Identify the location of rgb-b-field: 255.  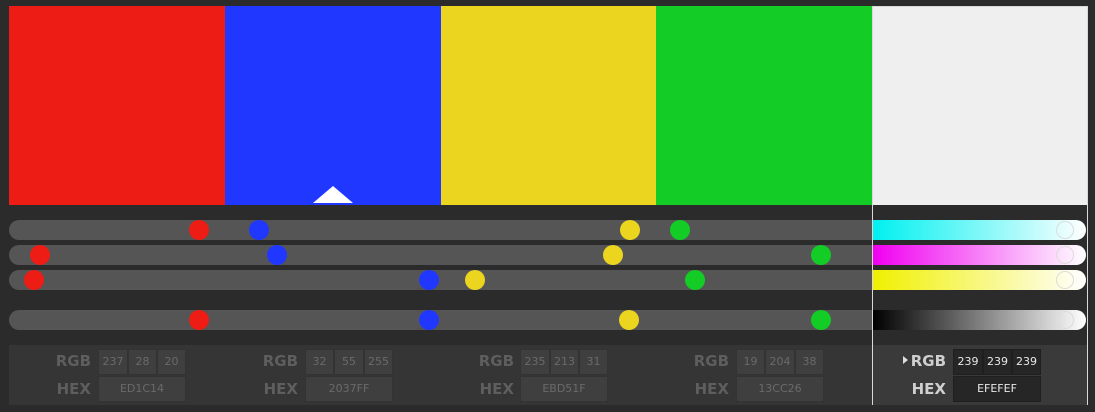
(378, 362).